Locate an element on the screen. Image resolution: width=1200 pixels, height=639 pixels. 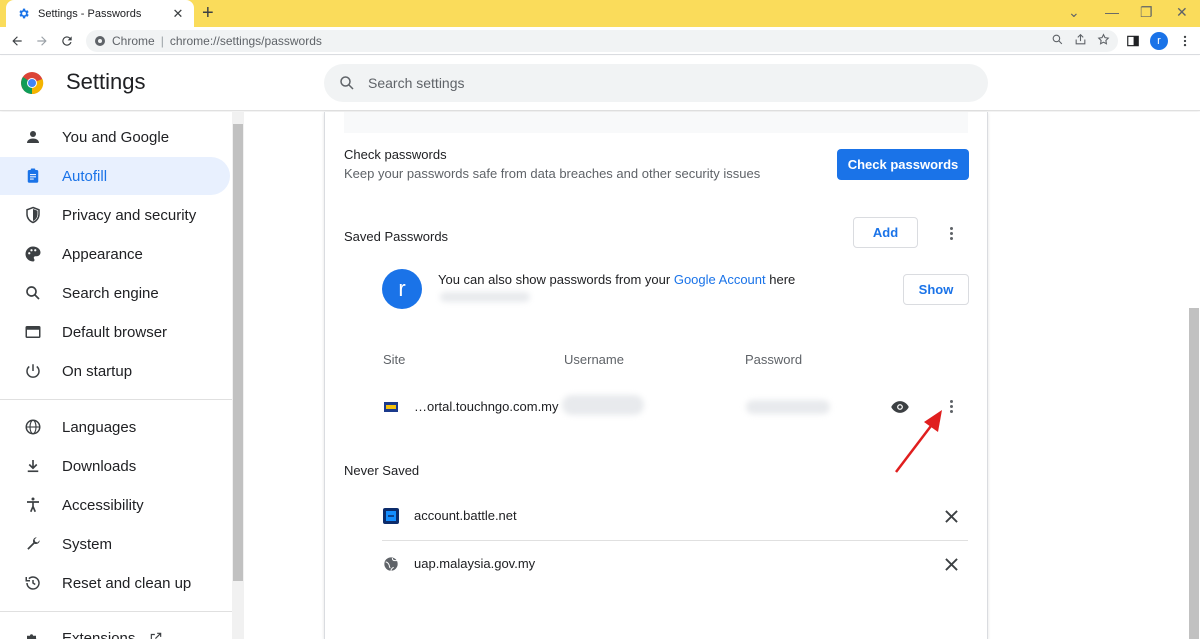
check-passwords-title: Check passwords is located at coordinates (395, 154).